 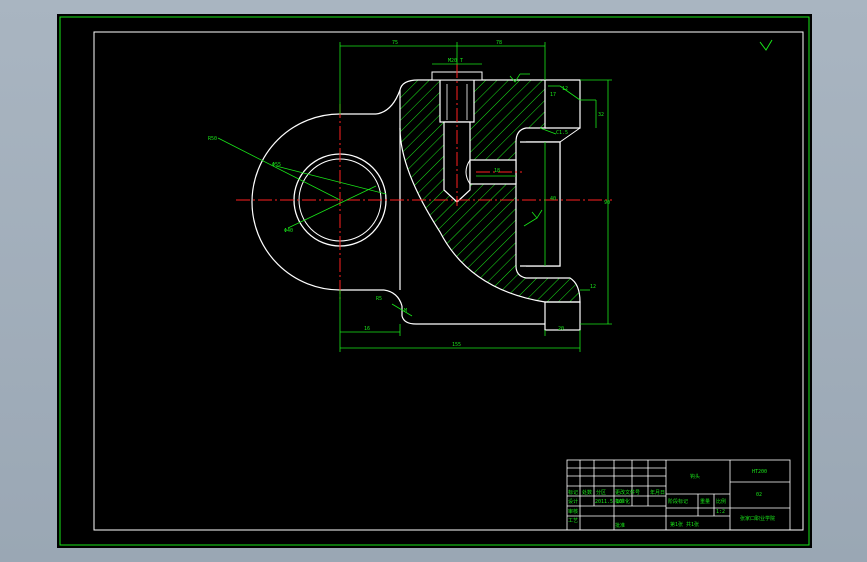 What do you see at coordinates (720, 512) in the screenshot?
I see `tb-scale: 1:2` at bounding box center [720, 512].